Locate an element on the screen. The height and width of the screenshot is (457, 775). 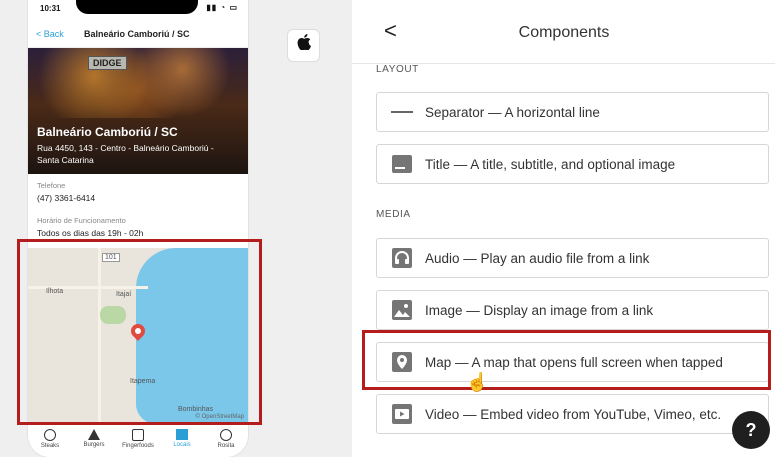
tab-fingerfoods: Fingerfoods is located at coordinates (138, 441).